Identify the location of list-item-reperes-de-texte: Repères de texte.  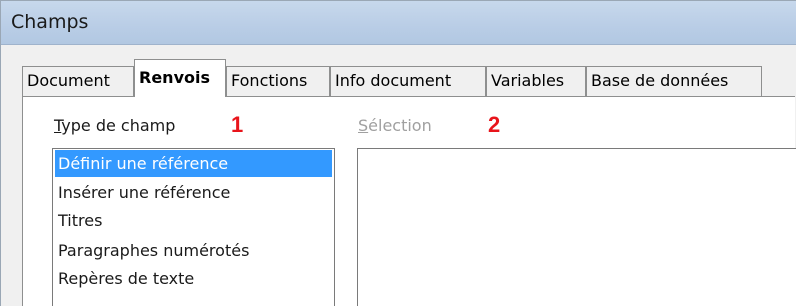
(193, 278).